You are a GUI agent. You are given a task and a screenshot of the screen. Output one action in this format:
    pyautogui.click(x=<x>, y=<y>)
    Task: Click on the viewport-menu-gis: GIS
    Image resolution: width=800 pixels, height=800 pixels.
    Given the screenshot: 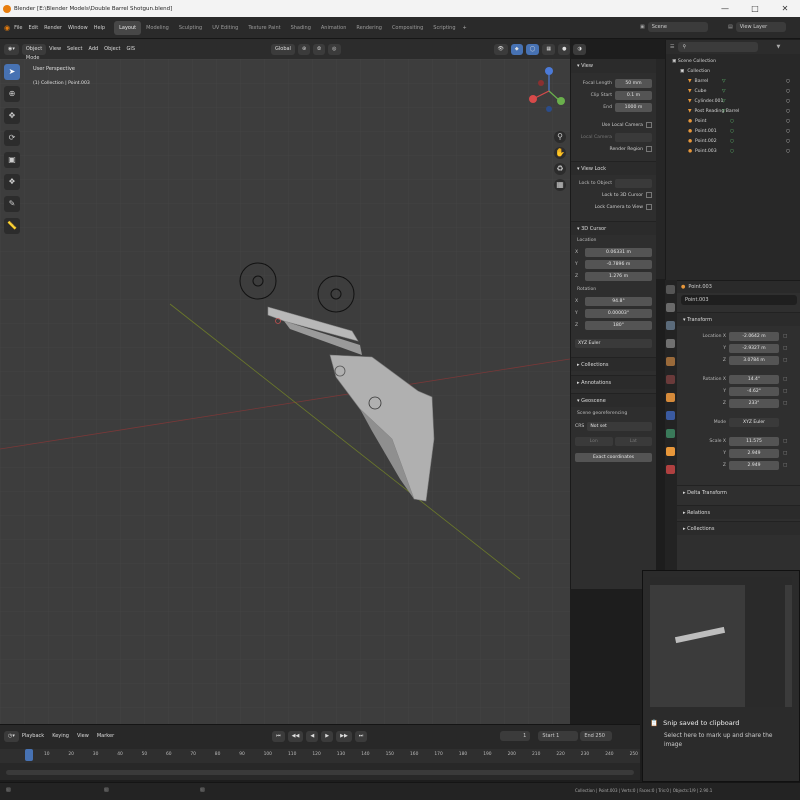 What is the action you would take?
    pyautogui.click(x=130, y=49)
    